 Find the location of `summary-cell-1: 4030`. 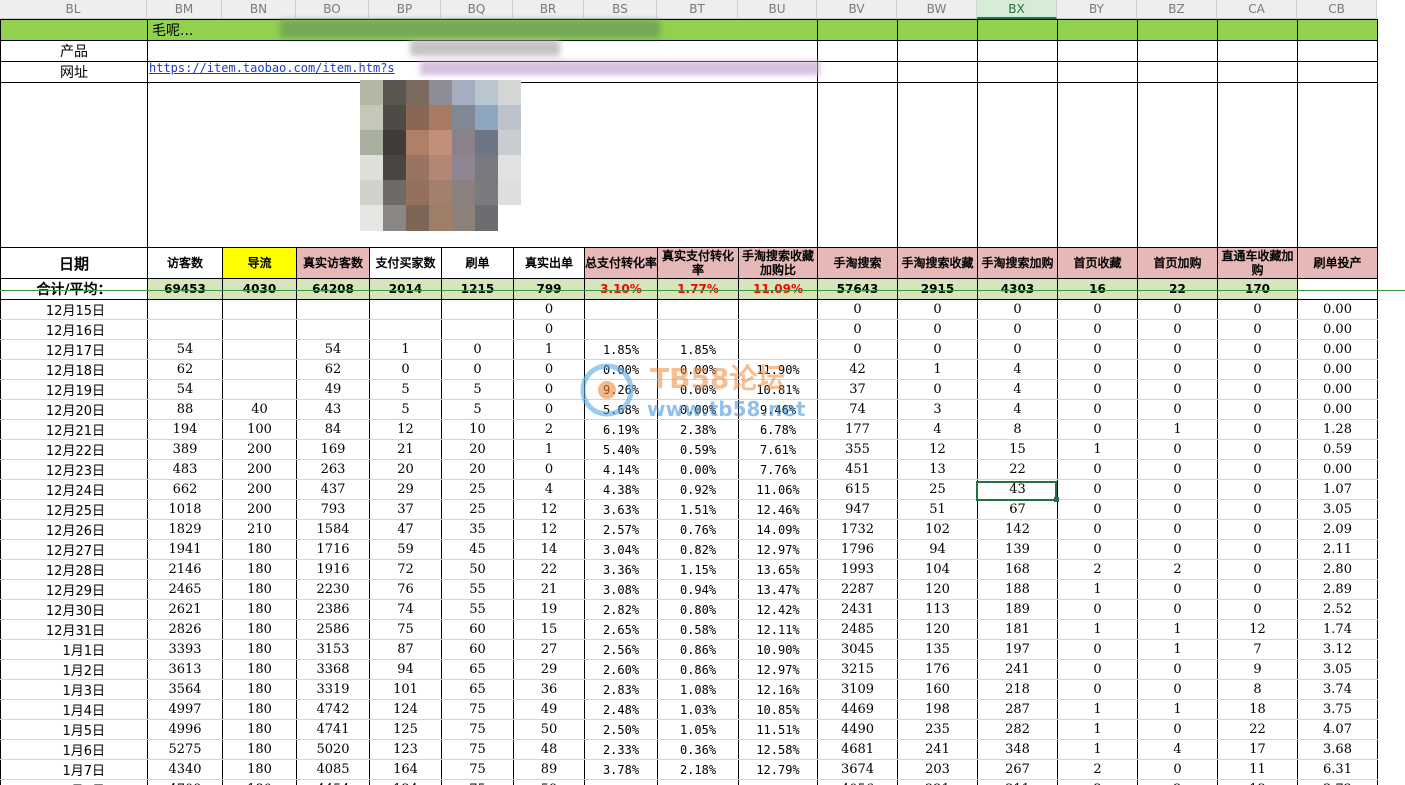

summary-cell-1: 4030 is located at coordinates (259, 289).